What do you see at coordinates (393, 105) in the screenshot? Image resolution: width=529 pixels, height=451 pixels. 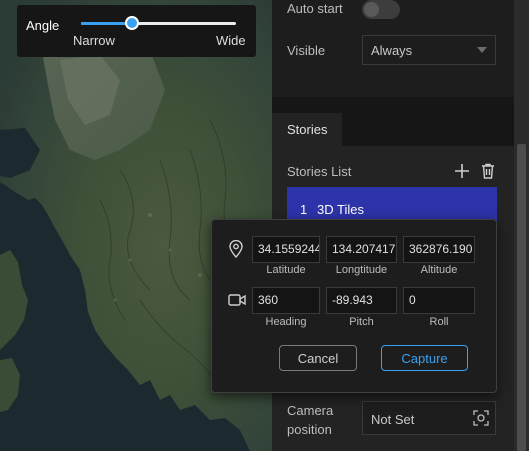 I see `tab-bar-spacer` at bounding box center [393, 105].